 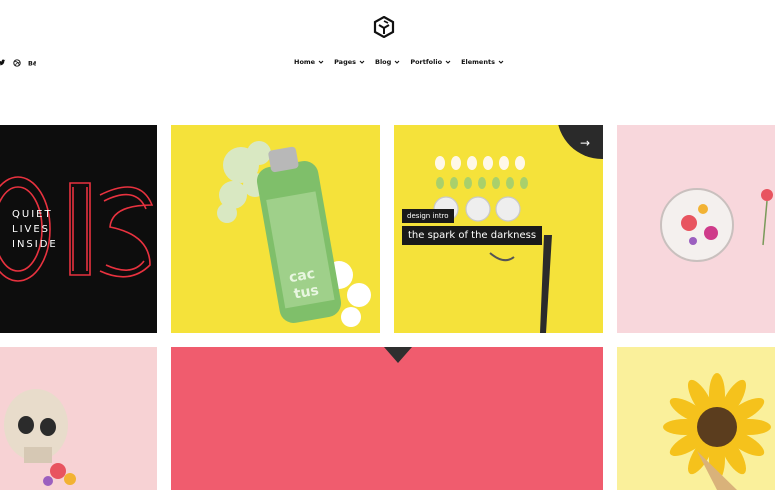 I want to click on nav-home-label: Home, so click(x=305, y=62).